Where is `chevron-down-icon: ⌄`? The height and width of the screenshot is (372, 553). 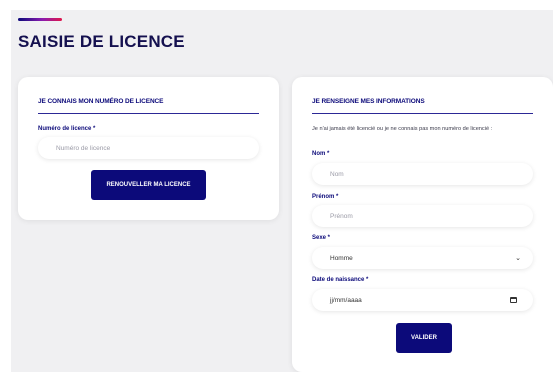 chevron-down-icon: ⌄ is located at coordinates (518, 258).